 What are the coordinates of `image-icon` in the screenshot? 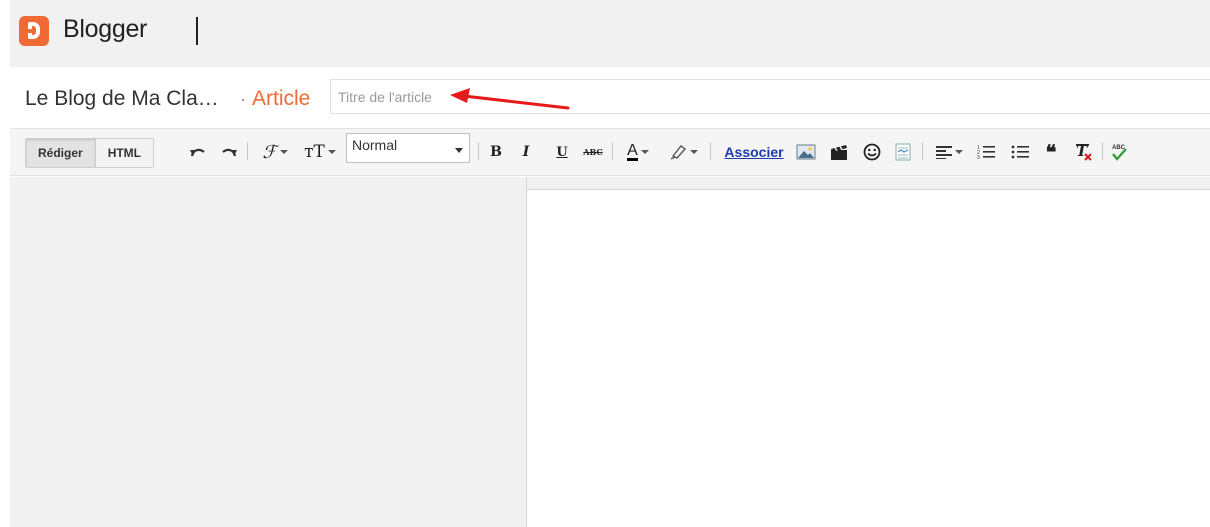 It's located at (806, 152).